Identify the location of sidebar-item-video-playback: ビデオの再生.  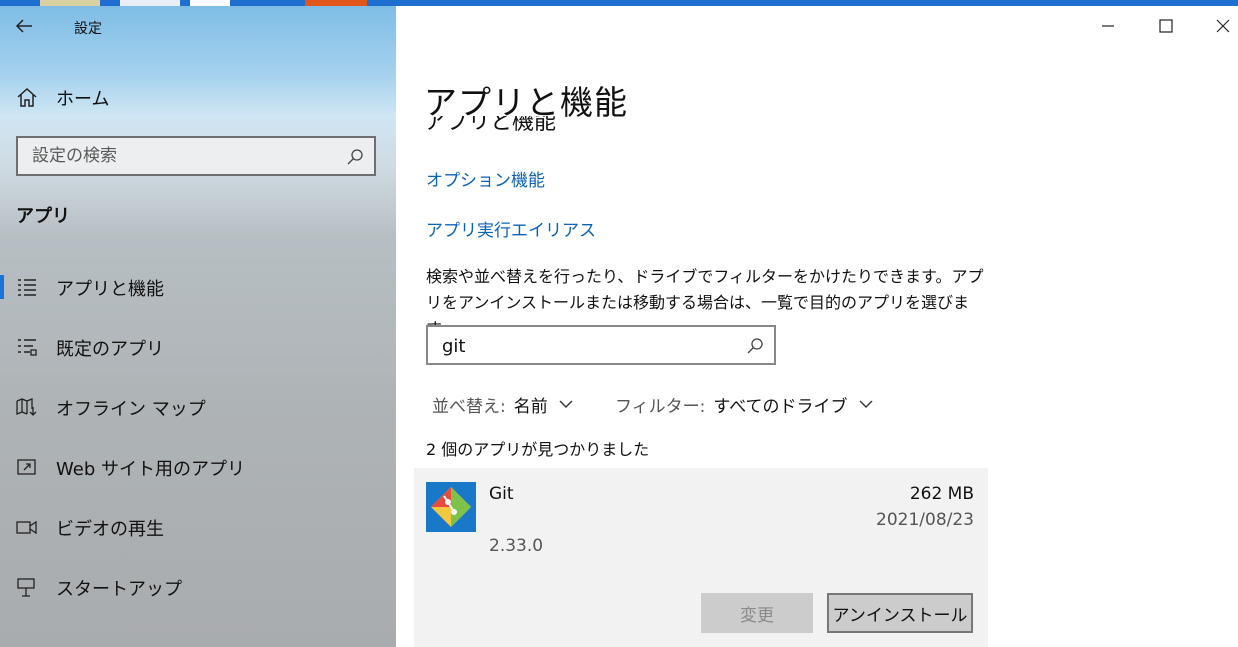
(198, 527).